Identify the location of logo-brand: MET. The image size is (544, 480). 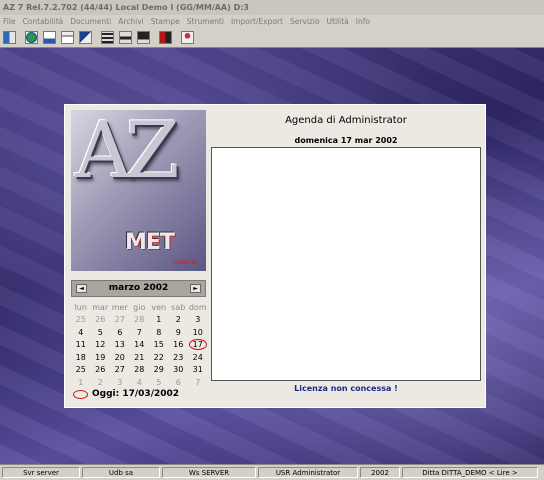
(150, 242).